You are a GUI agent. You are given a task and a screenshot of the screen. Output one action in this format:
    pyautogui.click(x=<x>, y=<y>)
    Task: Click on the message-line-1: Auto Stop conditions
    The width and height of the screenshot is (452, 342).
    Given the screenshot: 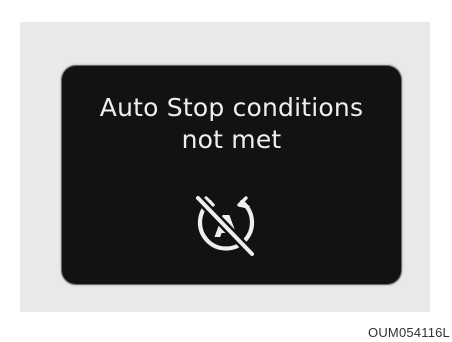 What is the action you would take?
    pyautogui.click(x=231, y=107)
    